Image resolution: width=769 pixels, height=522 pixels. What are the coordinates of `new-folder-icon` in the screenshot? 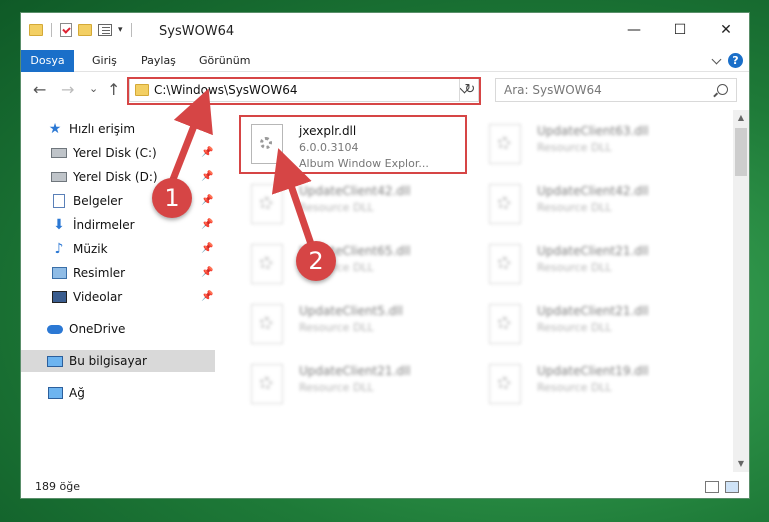 It's located at (85, 30).